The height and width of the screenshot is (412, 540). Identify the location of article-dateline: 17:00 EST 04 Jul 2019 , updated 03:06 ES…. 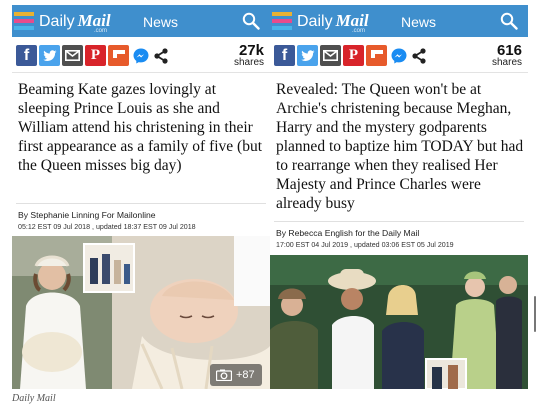
(365, 245).